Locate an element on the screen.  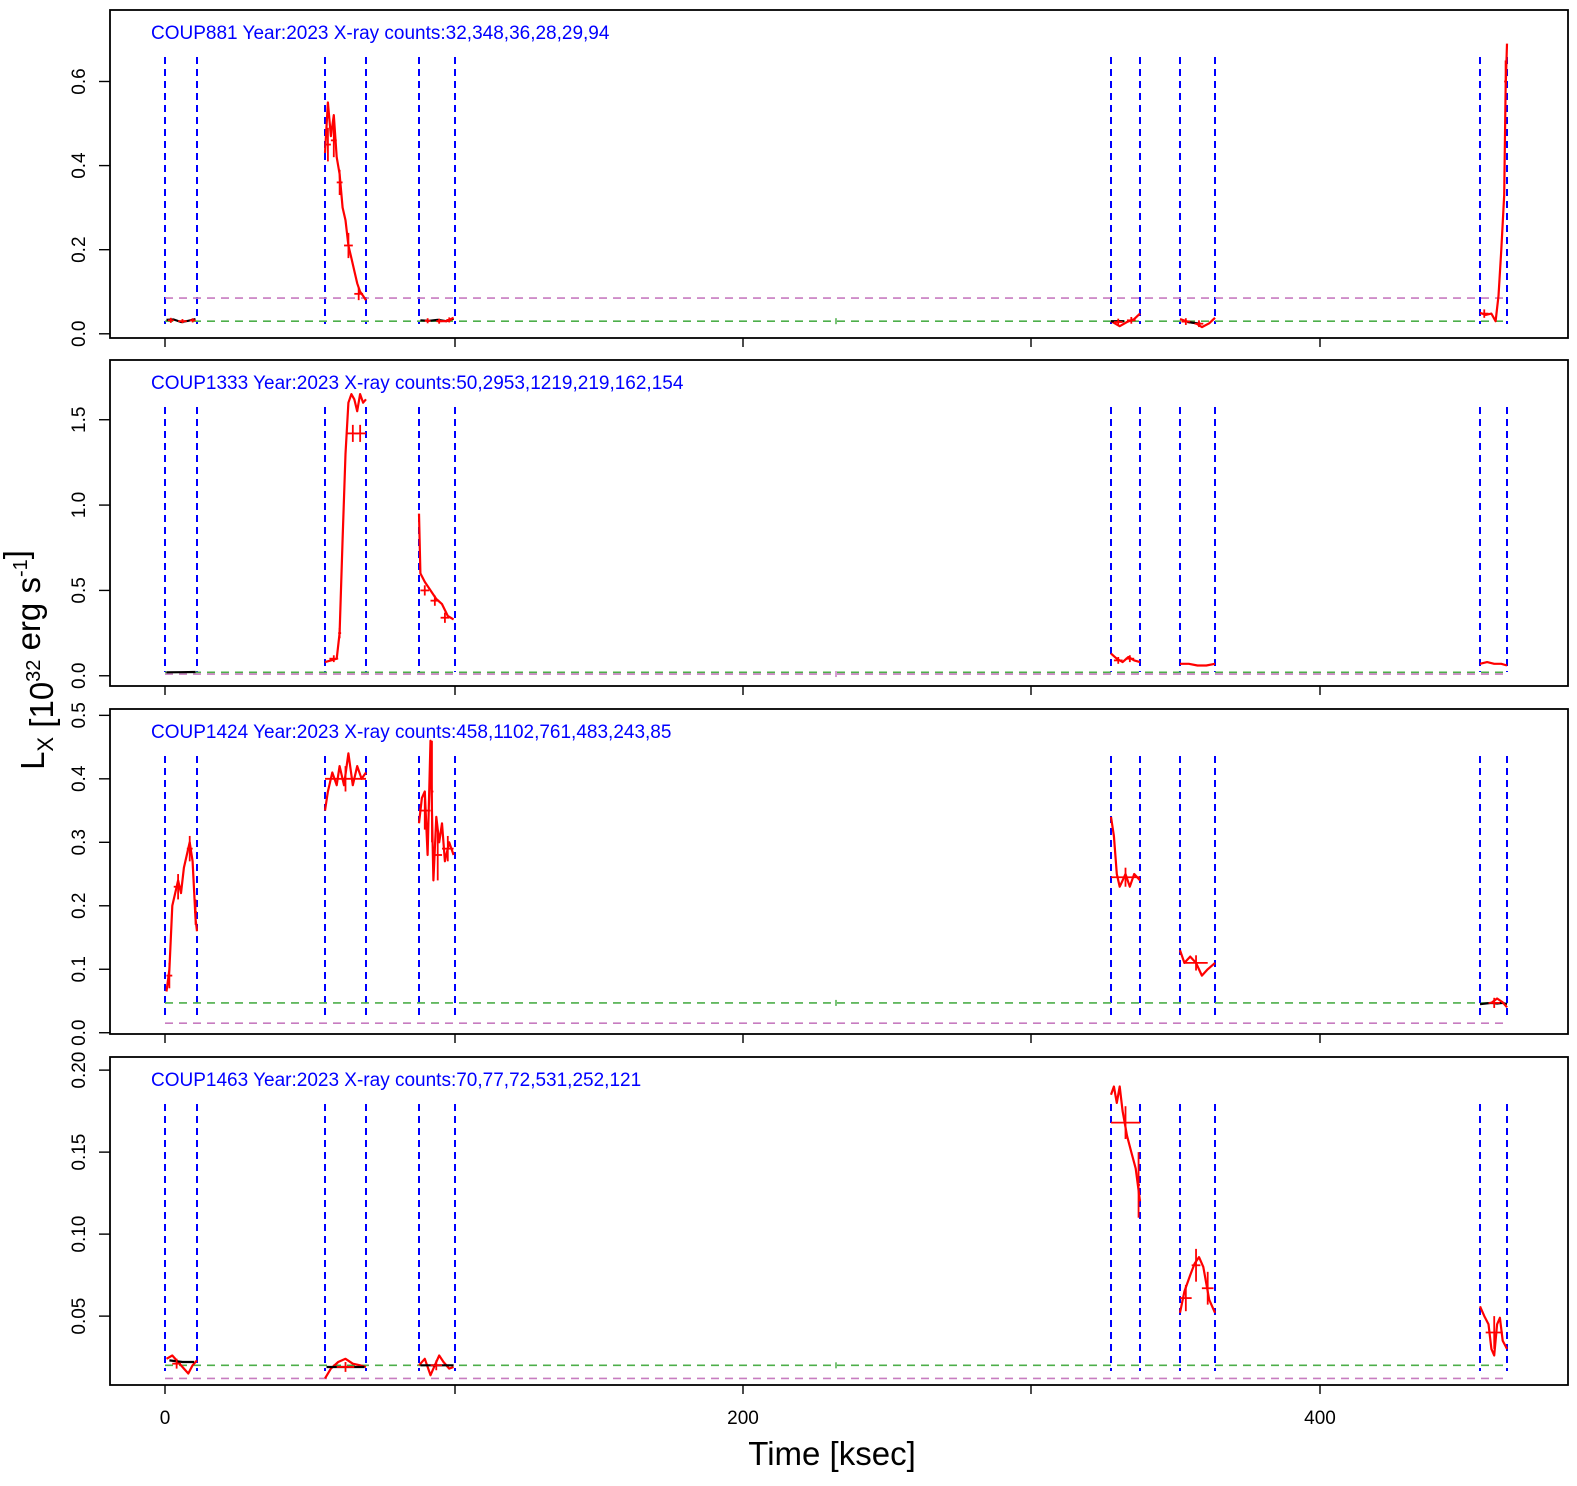
y-tick-label: 0.15 is located at coordinates (79, 1152).